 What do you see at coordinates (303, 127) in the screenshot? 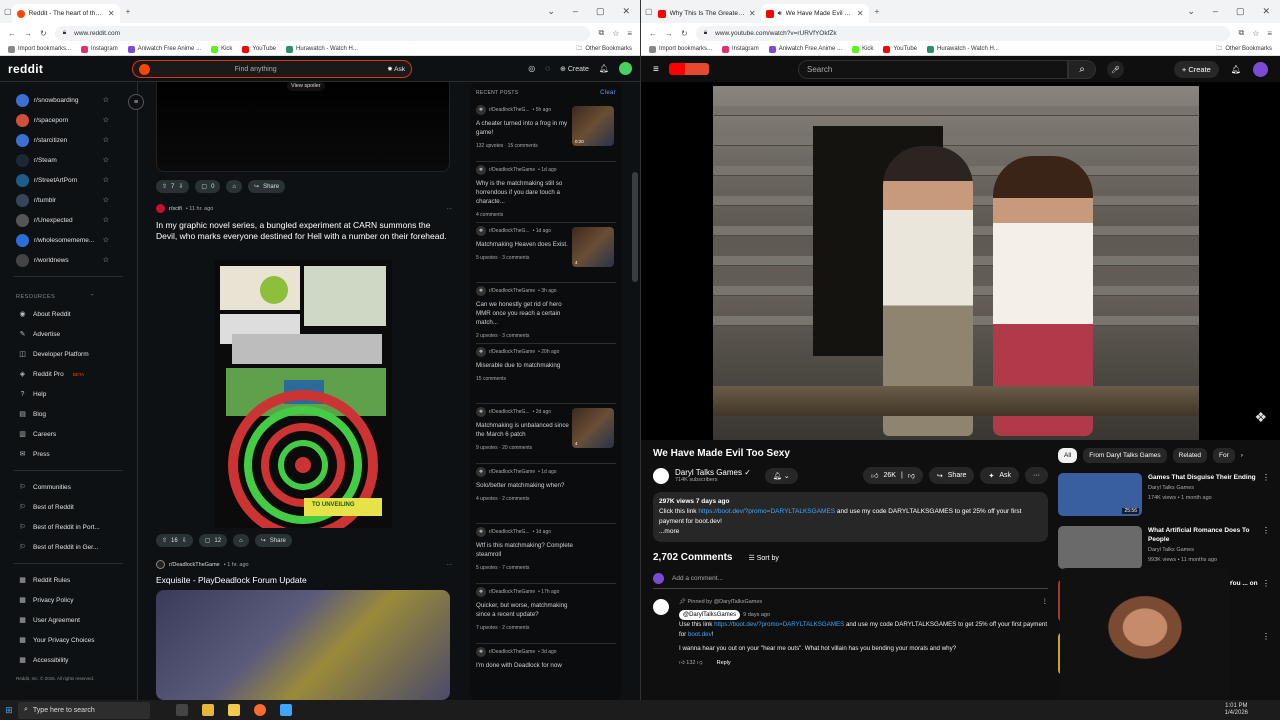
I see `spoiler-media: View spoiler` at bounding box center [303, 127].